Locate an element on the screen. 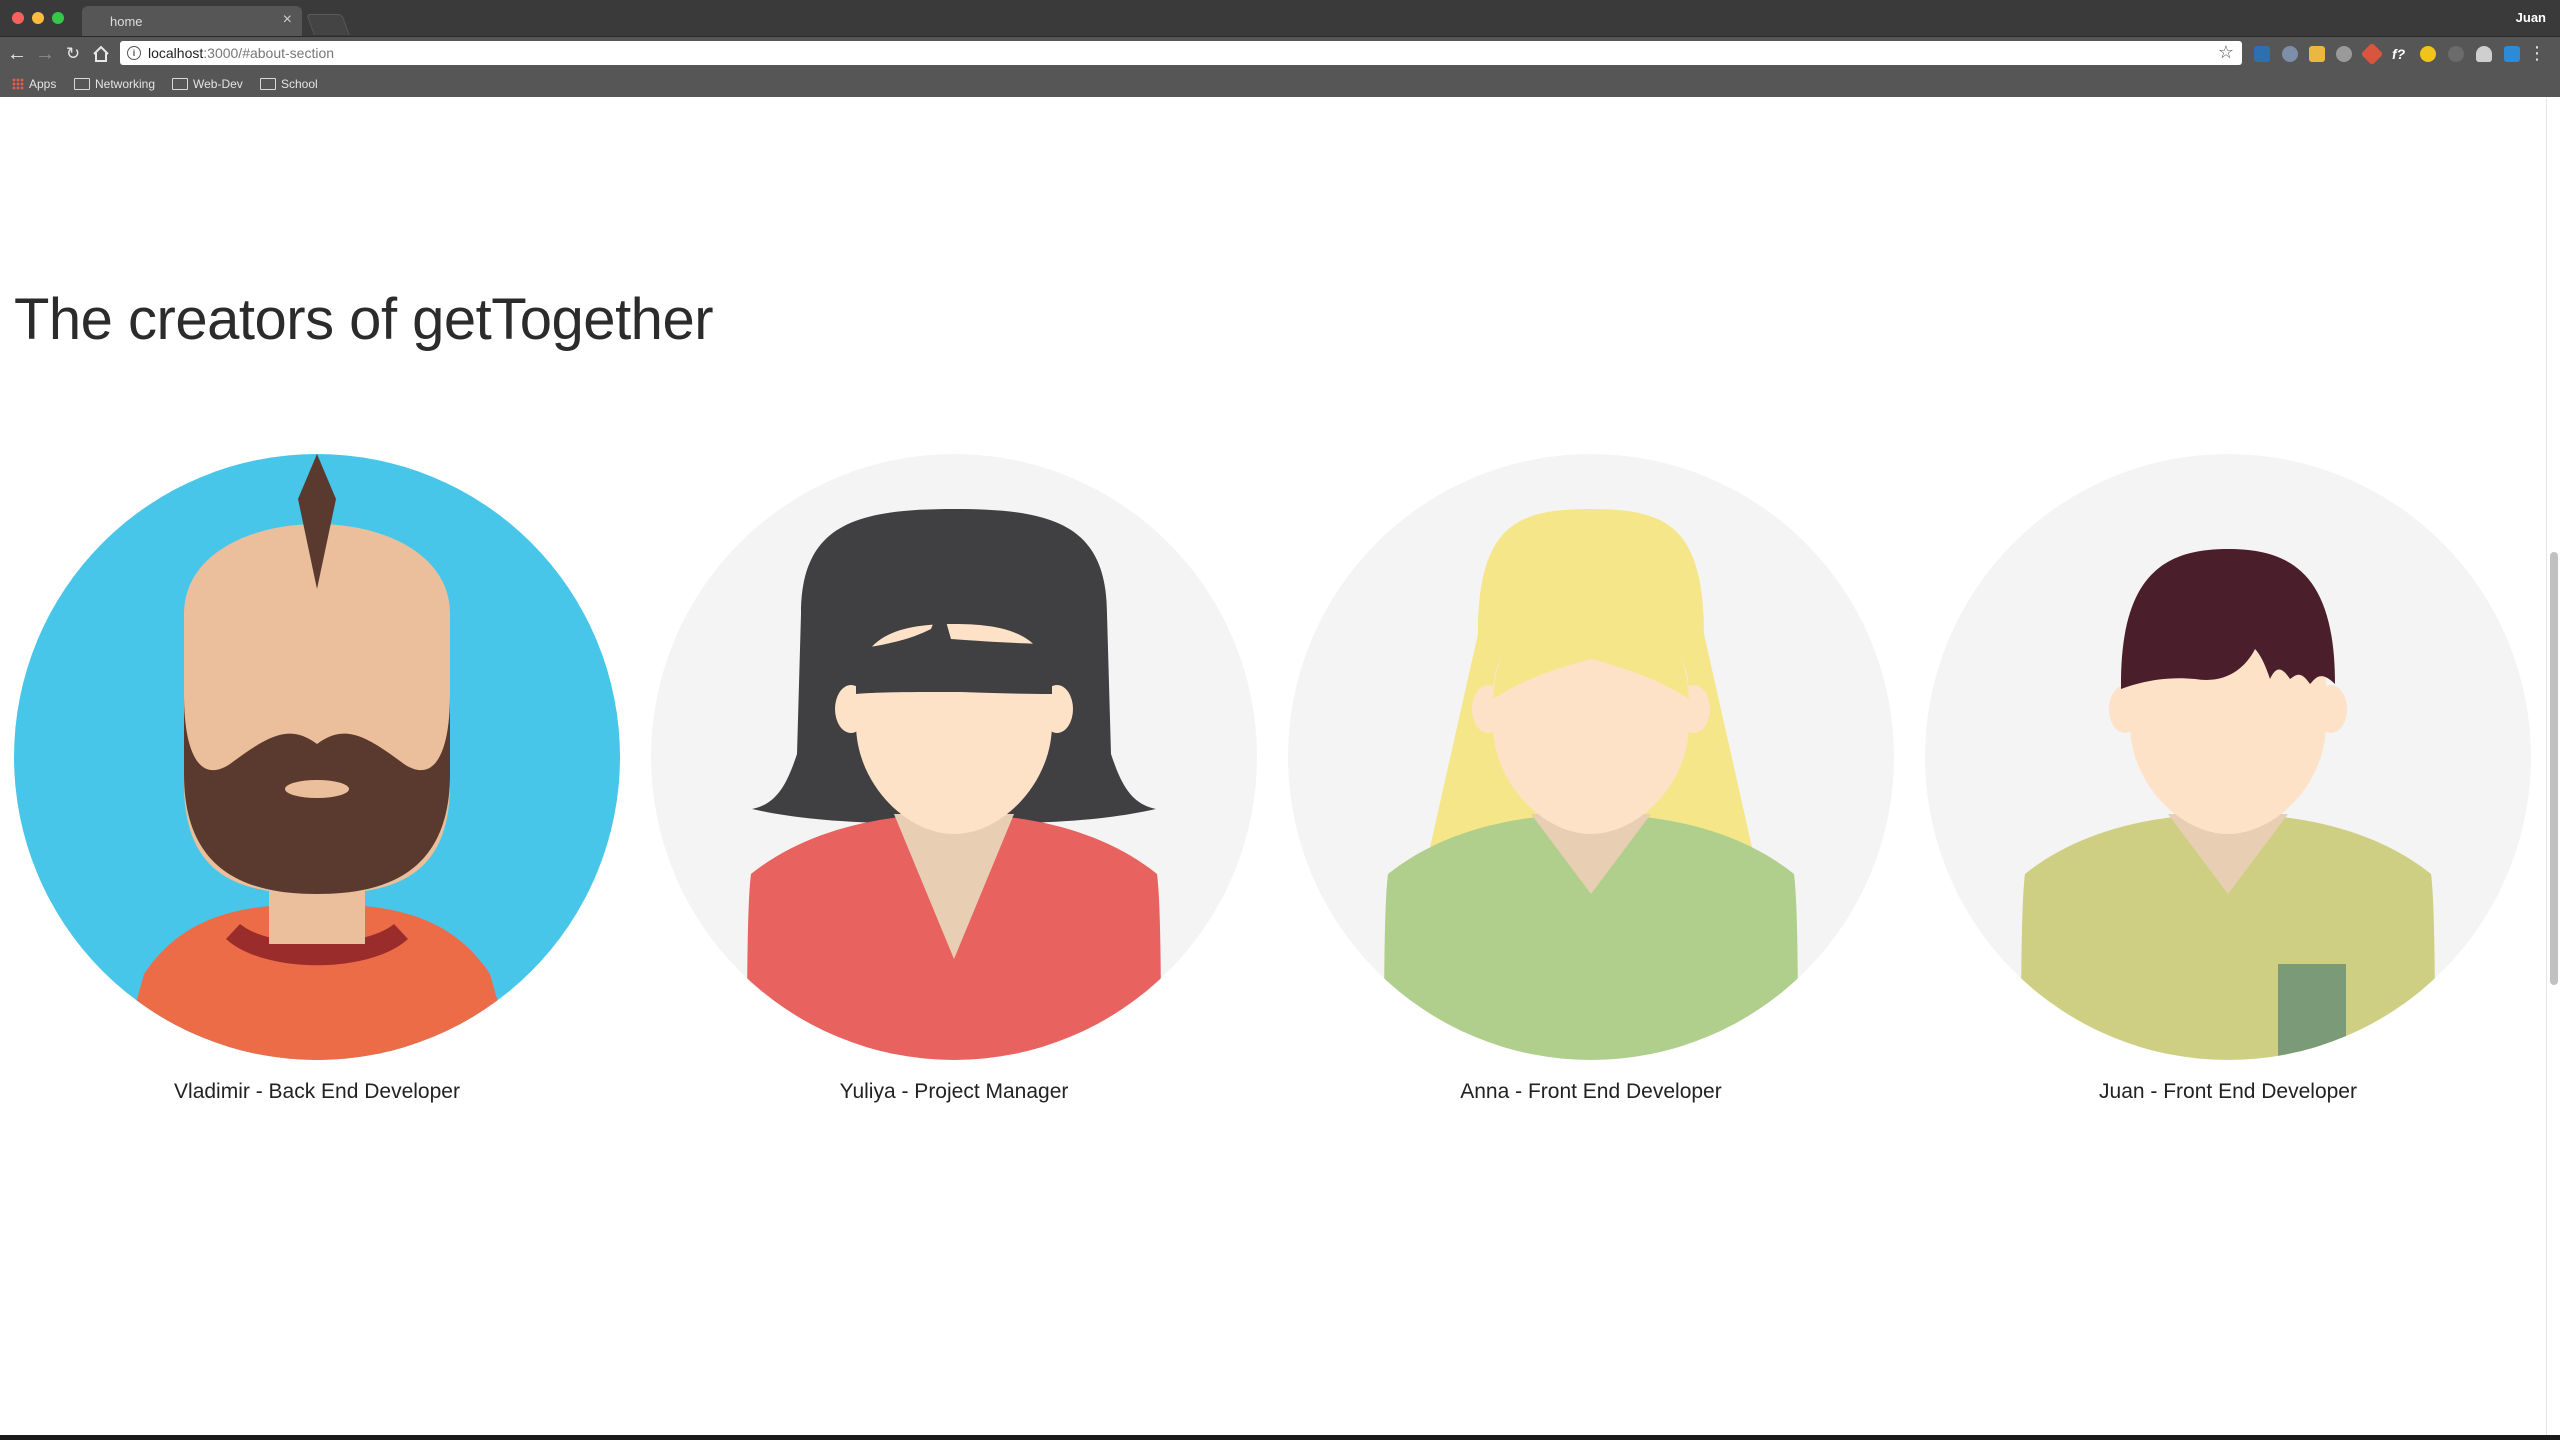 This screenshot has height=1440, width=2560. avatar-vladimir is located at coordinates (317, 757).